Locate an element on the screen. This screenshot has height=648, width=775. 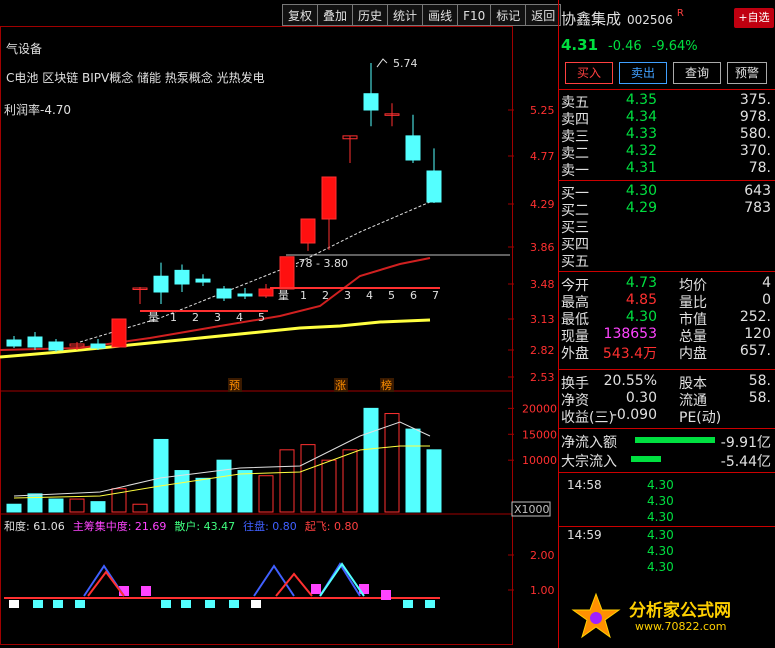
count-label-right: 量 is located at coordinates (283, 295).